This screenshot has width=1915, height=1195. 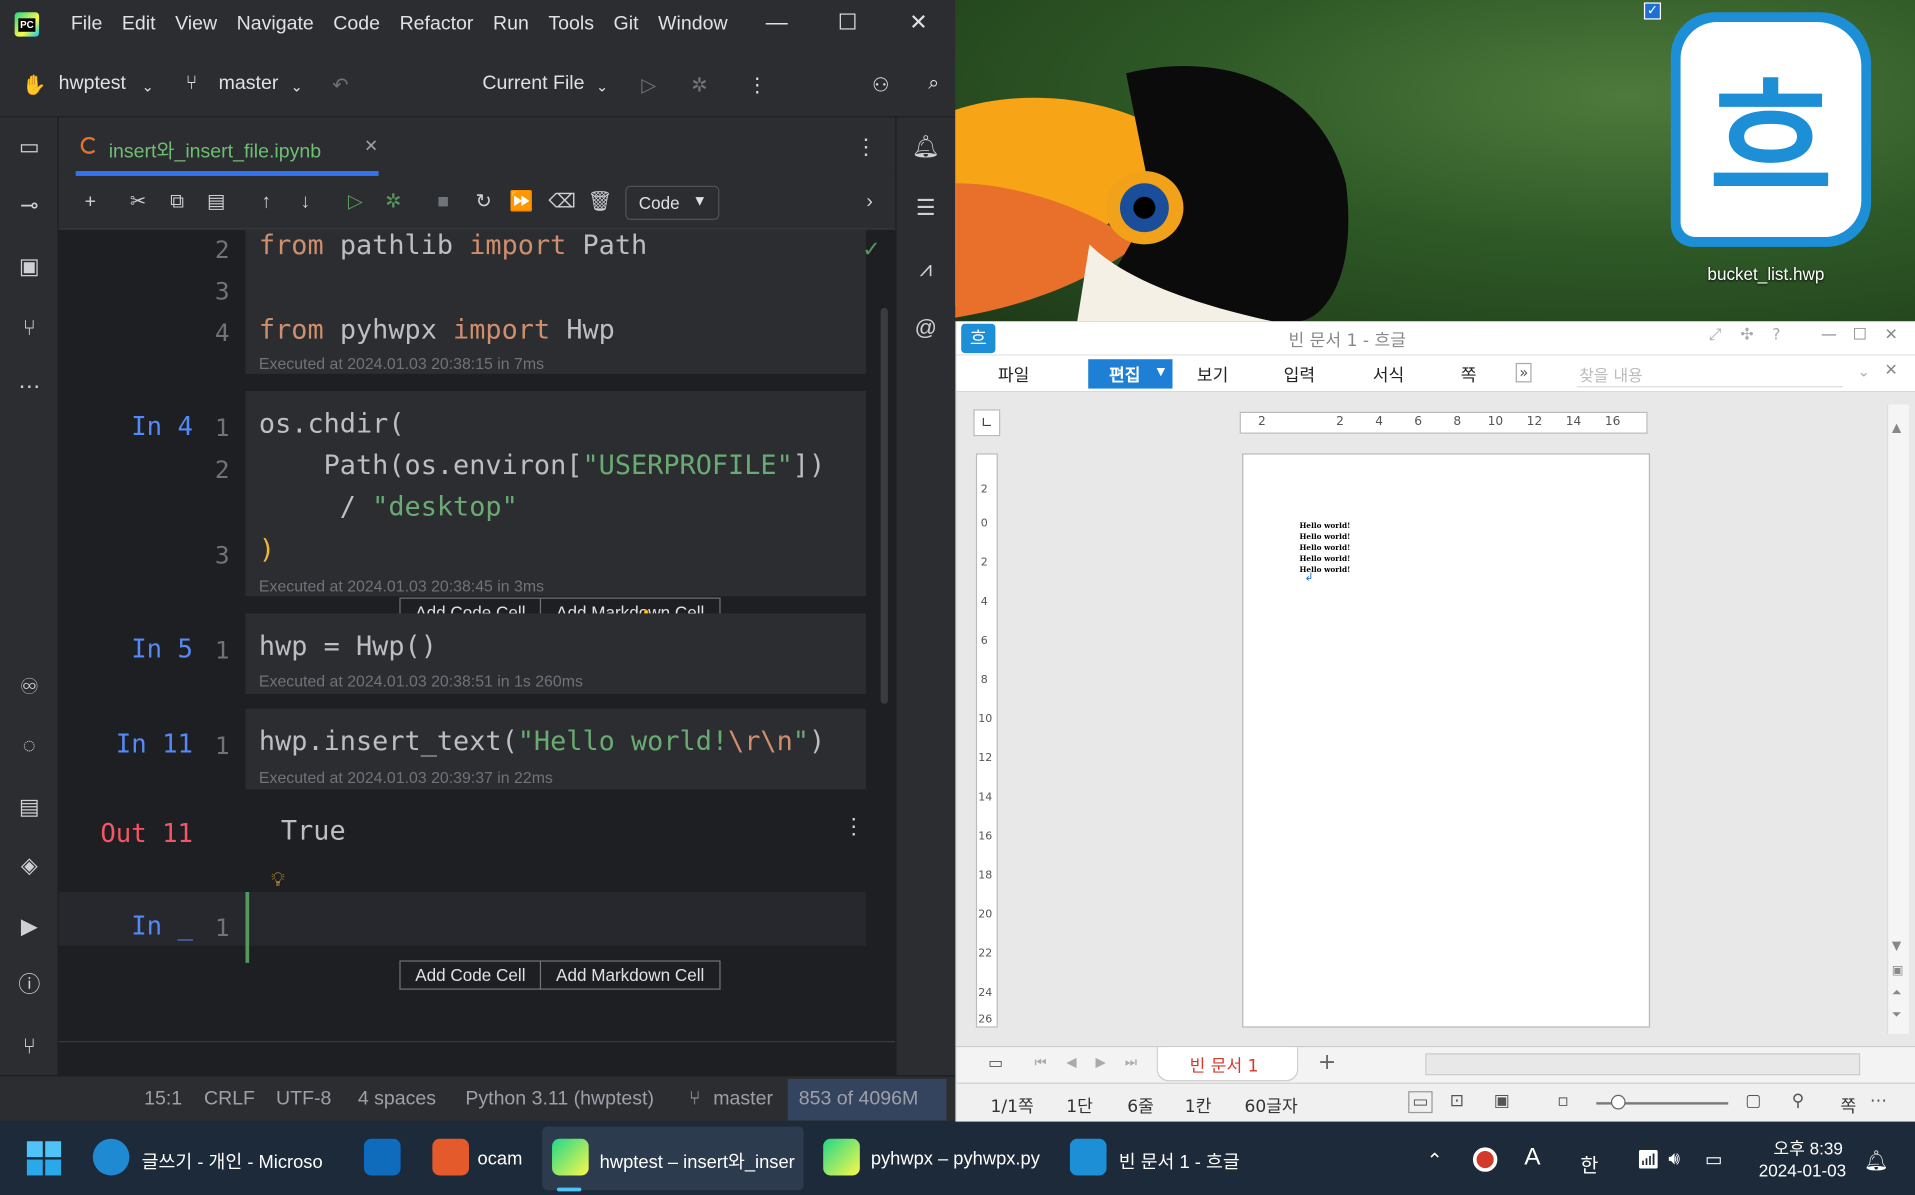 What do you see at coordinates (278, 881) in the screenshot?
I see `lightbulb-icon: 💡︎` at bounding box center [278, 881].